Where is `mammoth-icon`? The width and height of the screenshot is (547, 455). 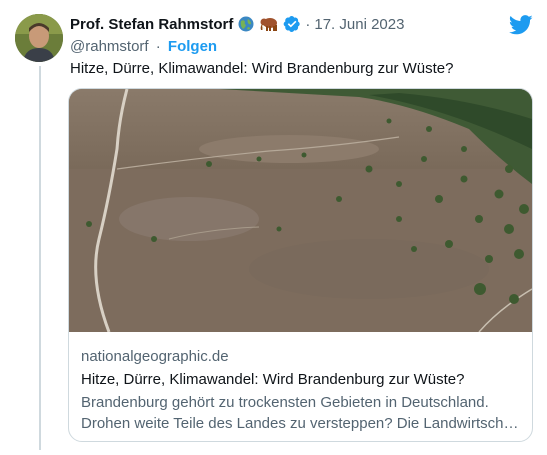 mammoth-icon is located at coordinates (269, 24).